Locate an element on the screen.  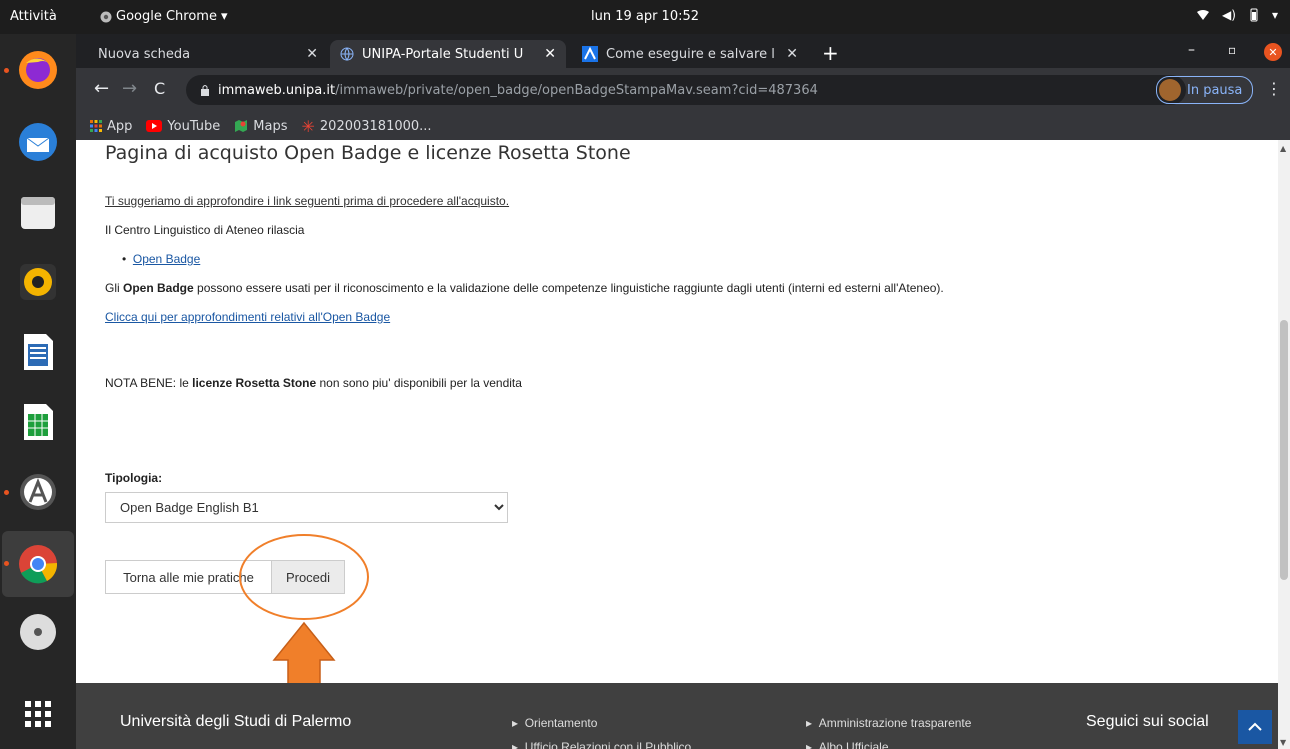
footer-link-label: Orientamento is located at coordinates (561, 723).